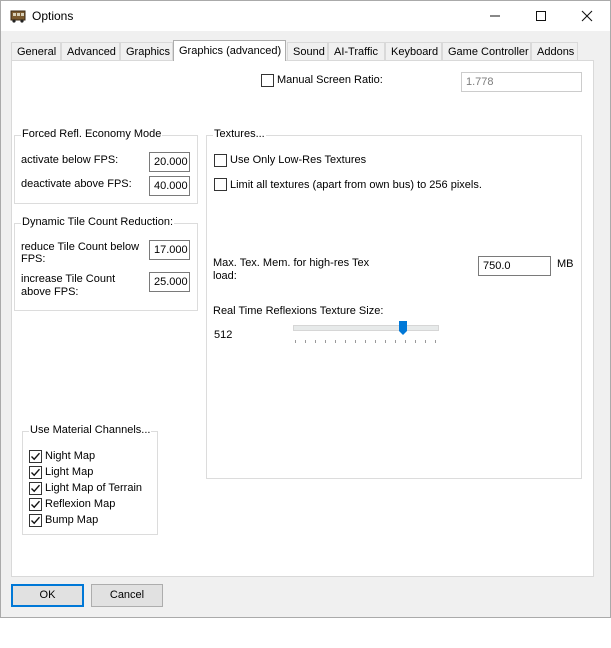 The height and width of the screenshot is (648, 611). I want to click on reflexion-texture-size-label: Real Time Reflexions Texture Size:, so click(298, 311).